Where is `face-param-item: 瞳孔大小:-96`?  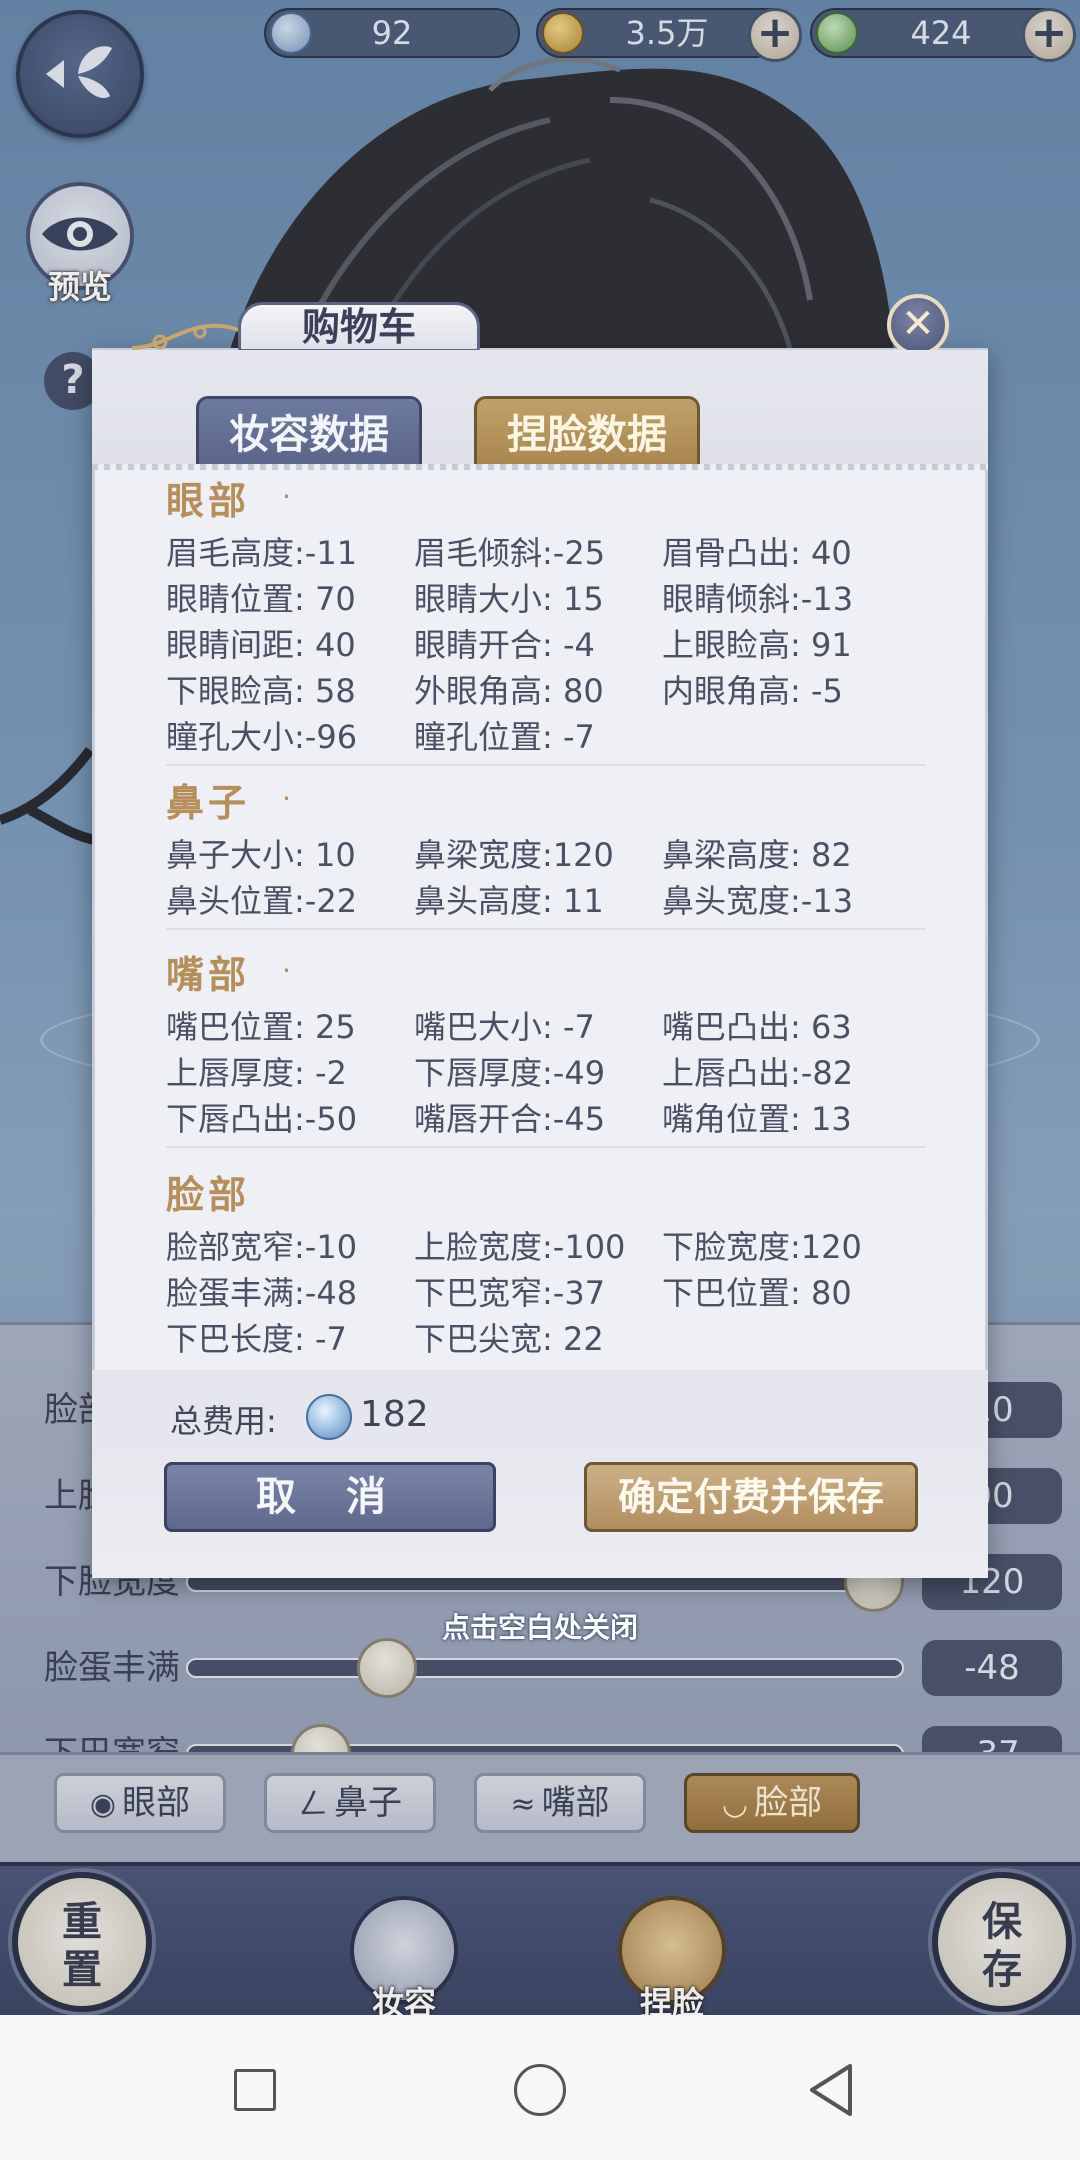
face-param-item: 瞳孔大小:-96 is located at coordinates (262, 737).